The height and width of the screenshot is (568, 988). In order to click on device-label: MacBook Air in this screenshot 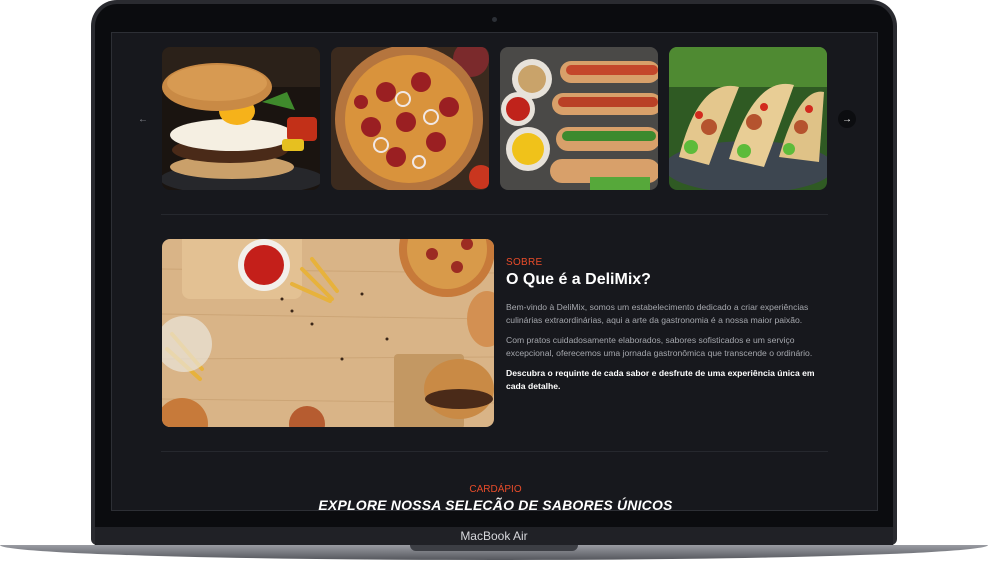, I will do `click(494, 536)`.